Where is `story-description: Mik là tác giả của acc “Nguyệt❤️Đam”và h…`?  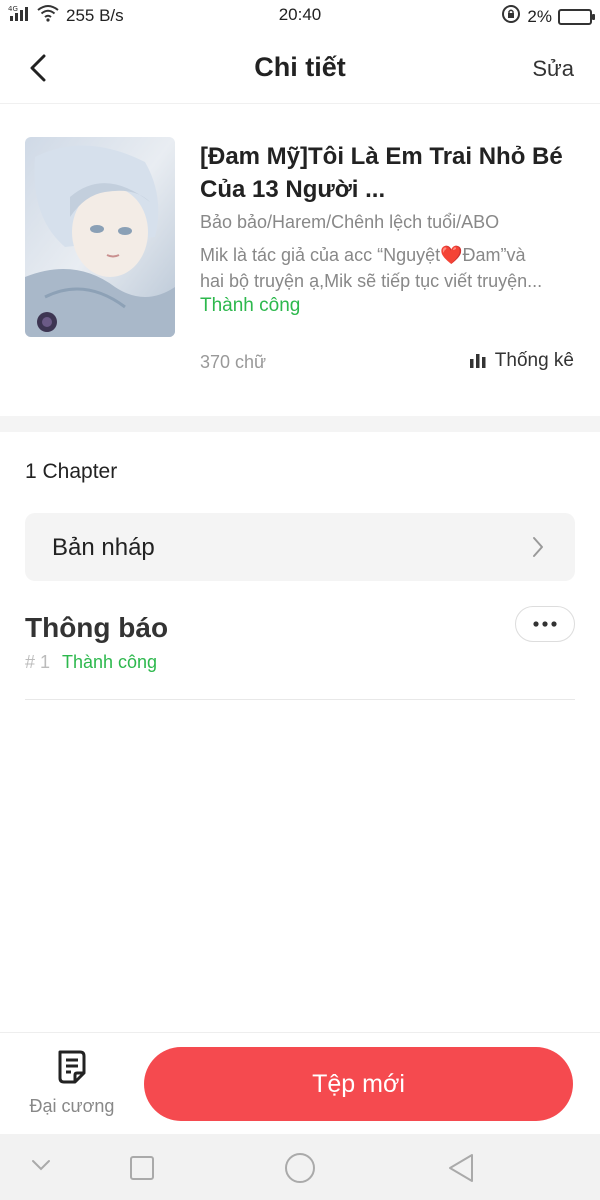
story-description: Mik là tác giả của acc “Nguyệt❤️Đam”và h… is located at coordinates (389, 268).